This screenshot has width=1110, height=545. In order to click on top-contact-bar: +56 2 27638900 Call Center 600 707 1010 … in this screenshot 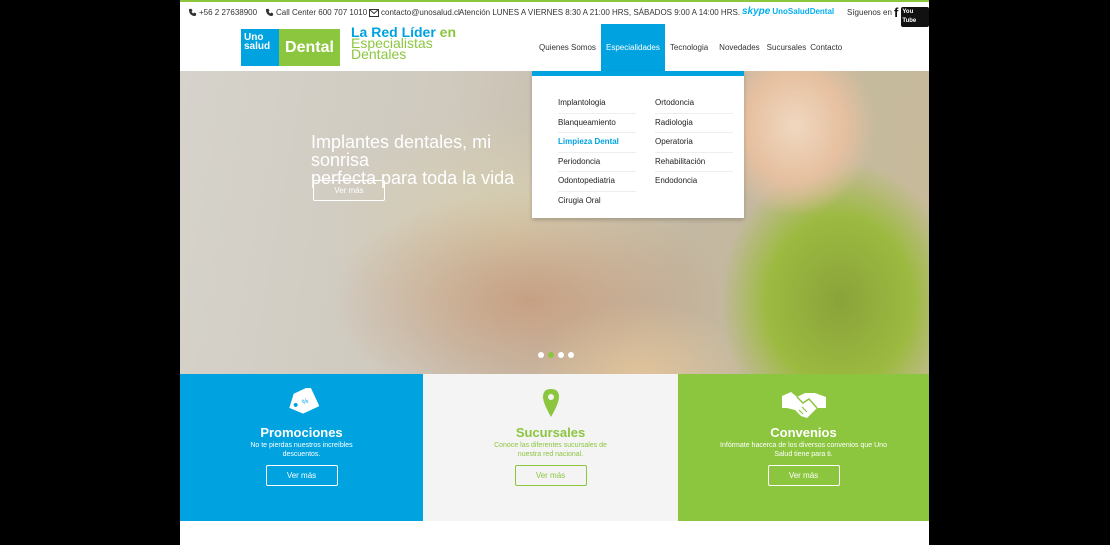, I will do `click(554, 14)`.